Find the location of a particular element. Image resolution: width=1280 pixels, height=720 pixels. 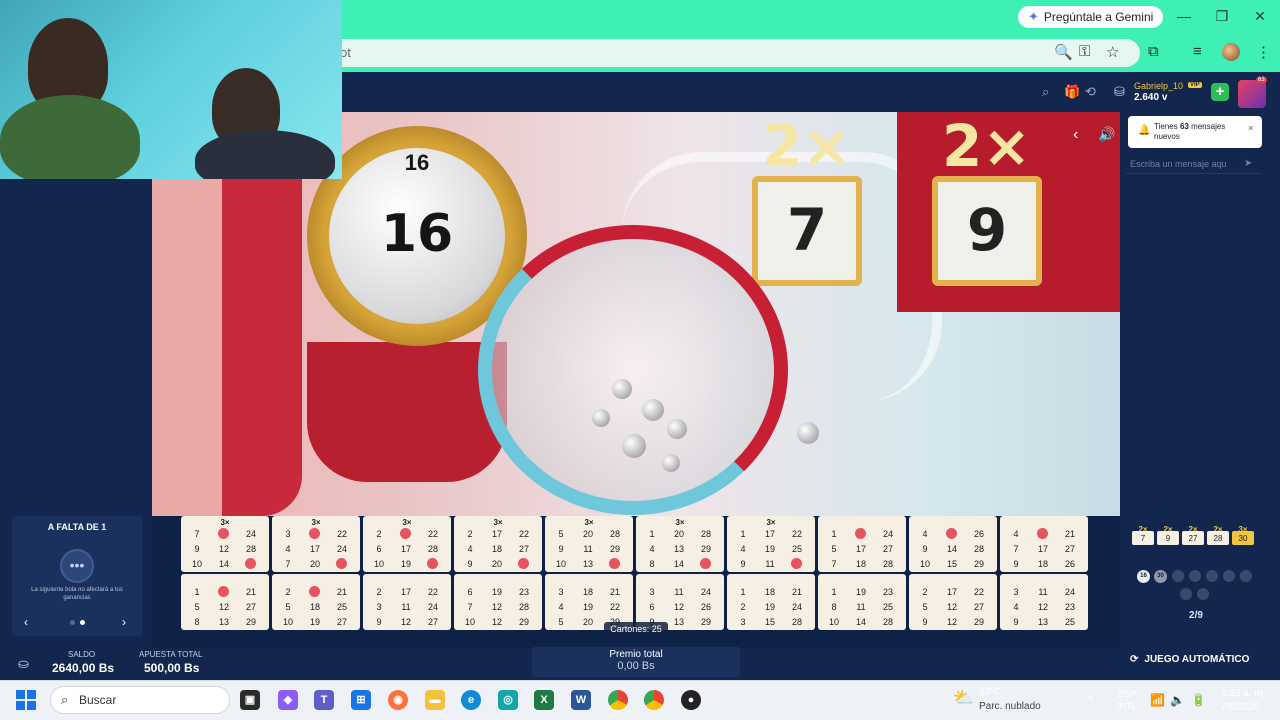

bingo-card: 1 18 21 2 19 24 3 15 28 is located at coordinates (771, 602).